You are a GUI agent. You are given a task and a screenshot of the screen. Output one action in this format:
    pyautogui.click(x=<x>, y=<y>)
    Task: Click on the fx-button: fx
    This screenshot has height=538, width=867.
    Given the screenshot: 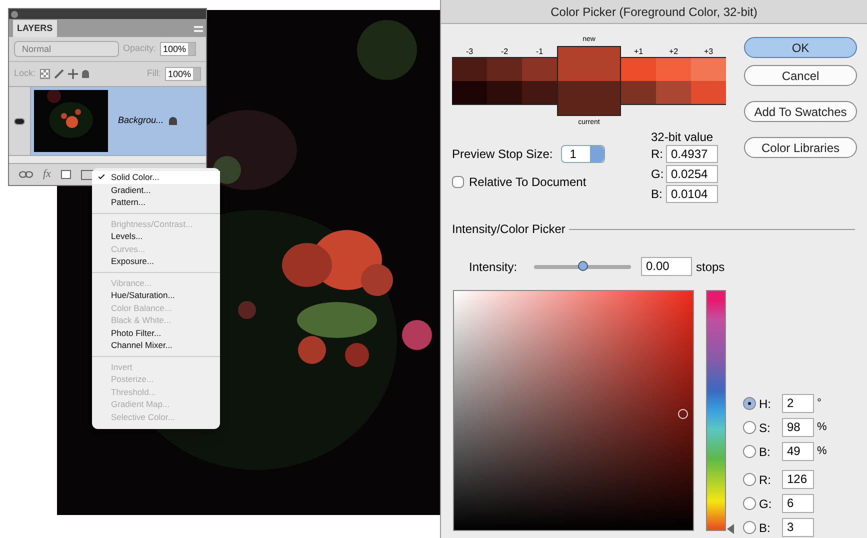 What is the action you would take?
    pyautogui.click(x=47, y=174)
    